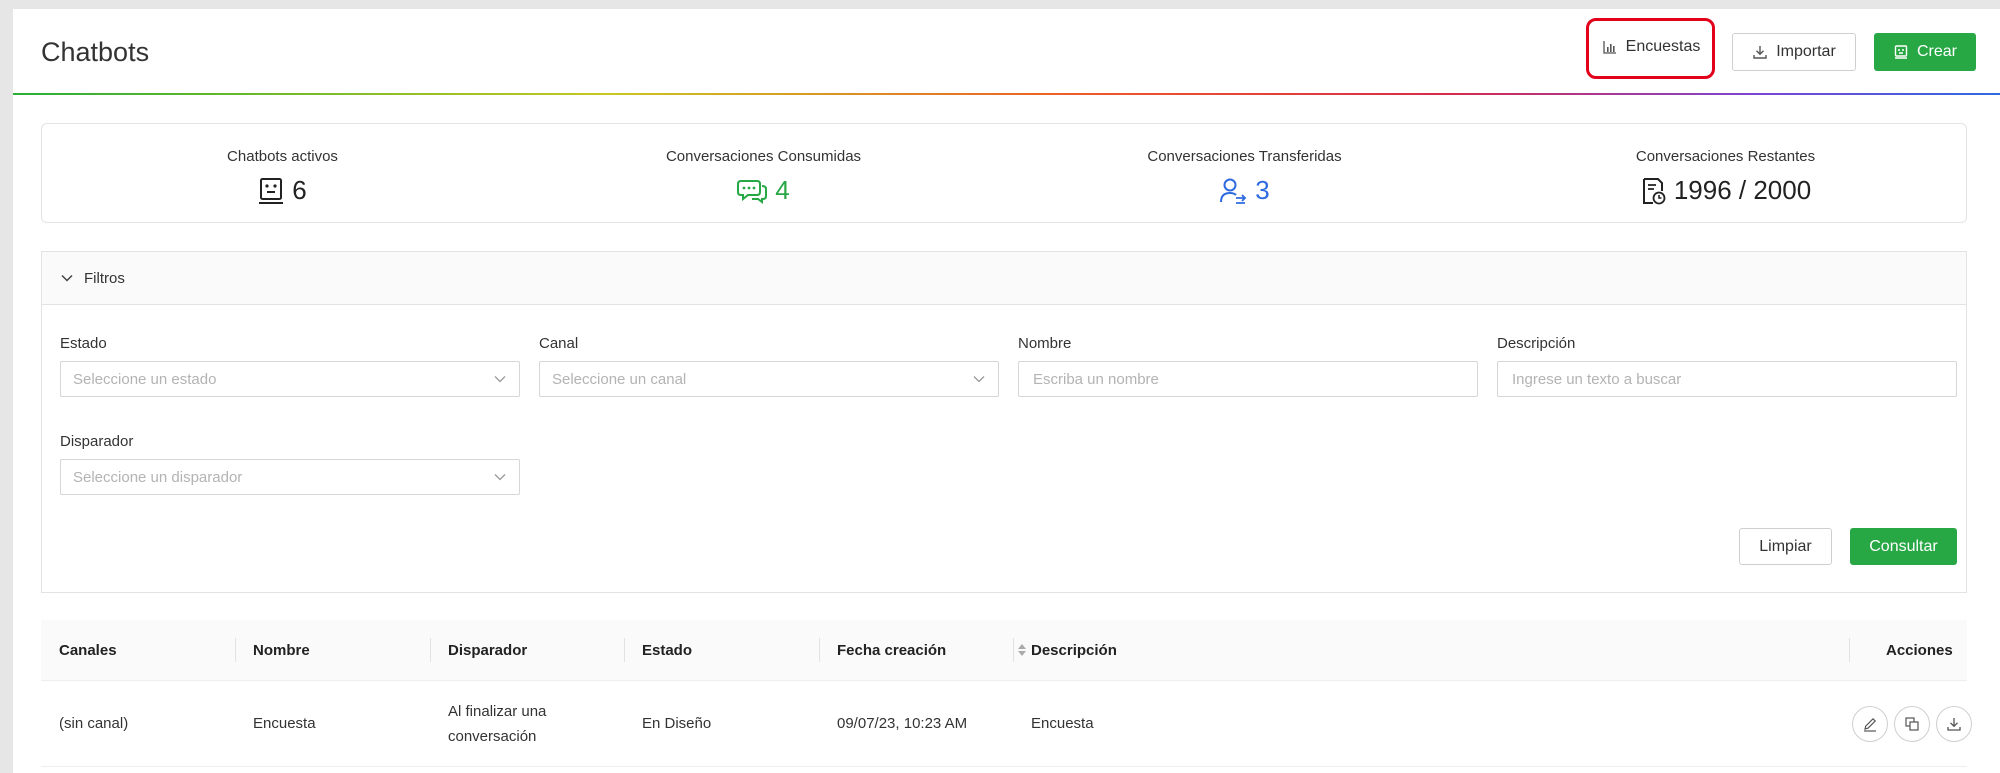 This screenshot has height=773, width=2000. What do you see at coordinates (1725, 156) in the screenshot?
I see `stat-label: Conversaciones Restantes` at bounding box center [1725, 156].